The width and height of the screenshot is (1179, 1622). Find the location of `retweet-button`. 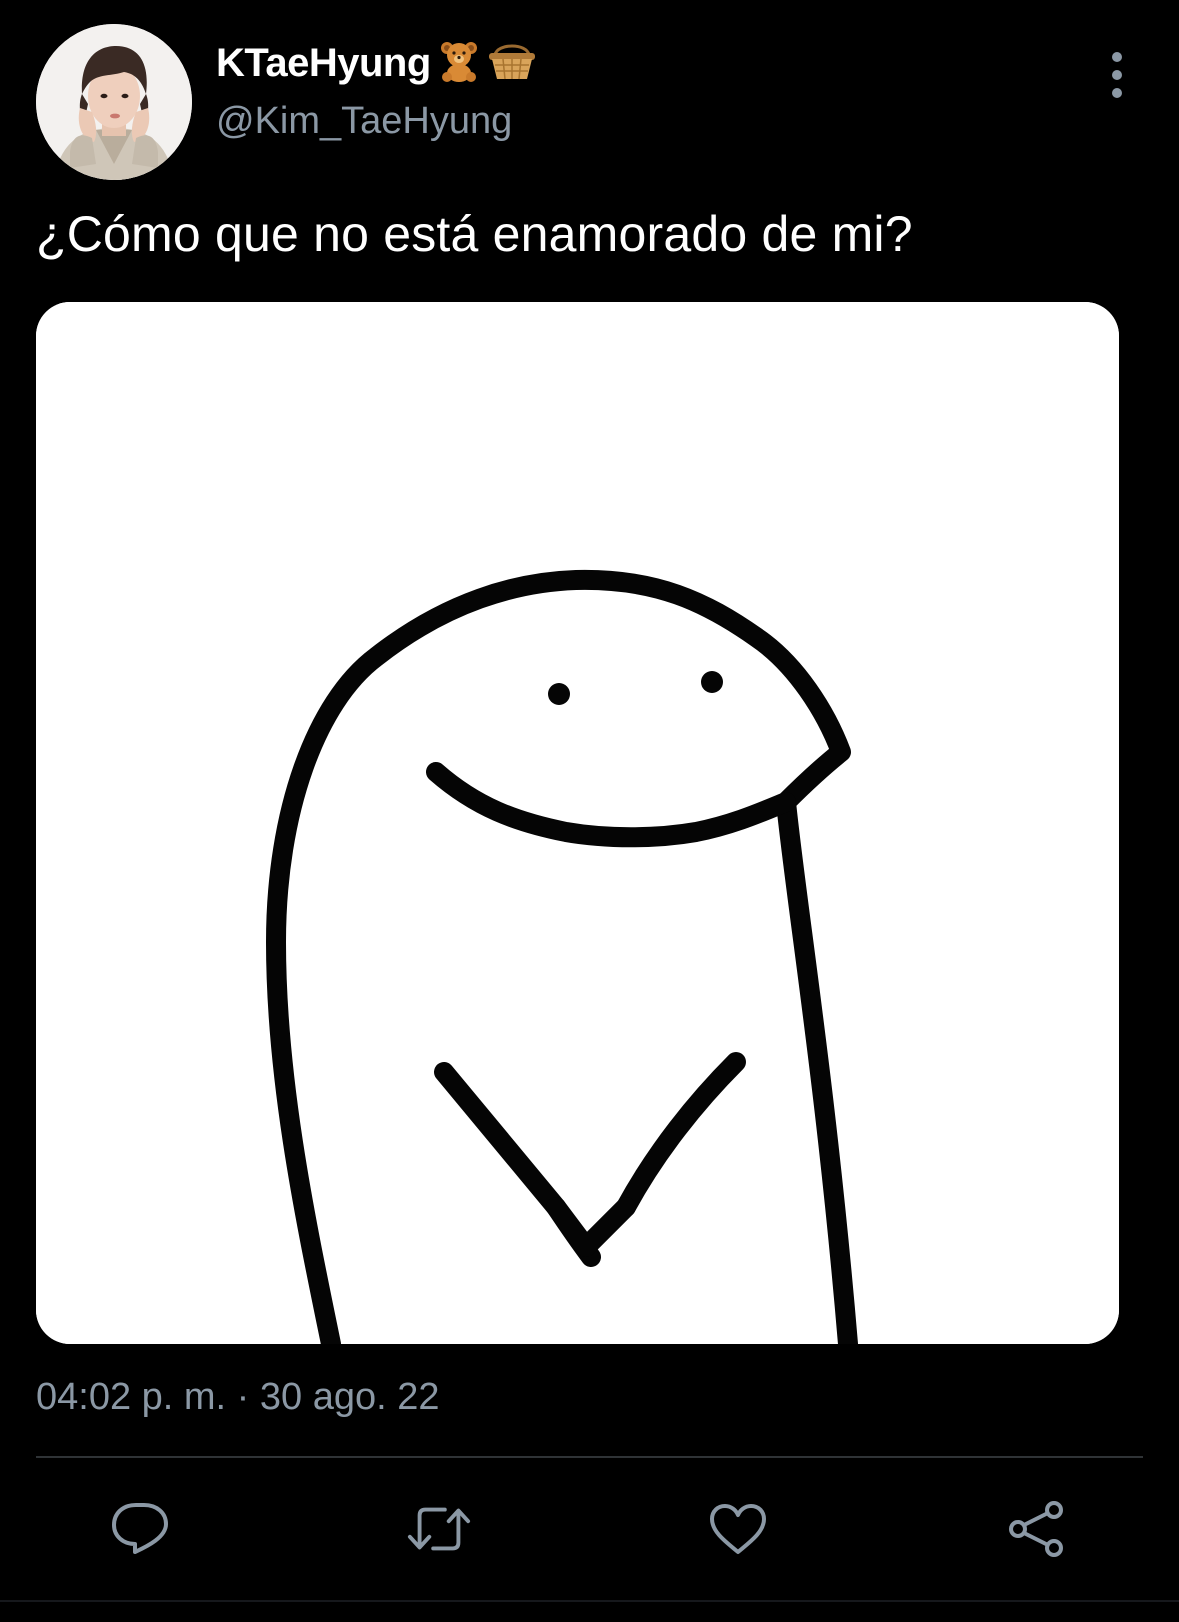

retweet-button is located at coordinates (439, 1529).